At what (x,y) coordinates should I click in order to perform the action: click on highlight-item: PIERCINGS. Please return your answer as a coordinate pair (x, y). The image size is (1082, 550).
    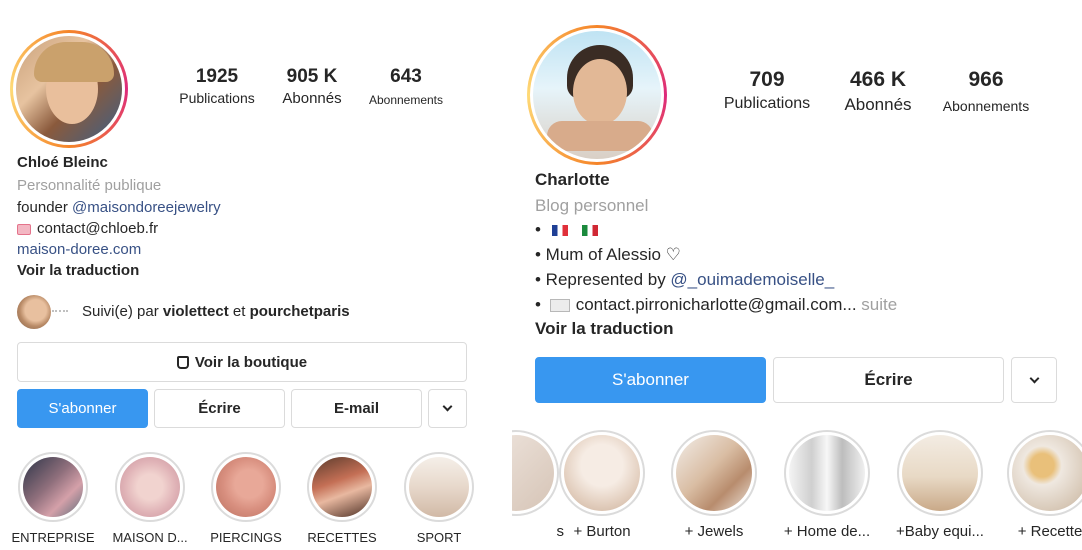
    Looking at the image, I should click on (246, 498).